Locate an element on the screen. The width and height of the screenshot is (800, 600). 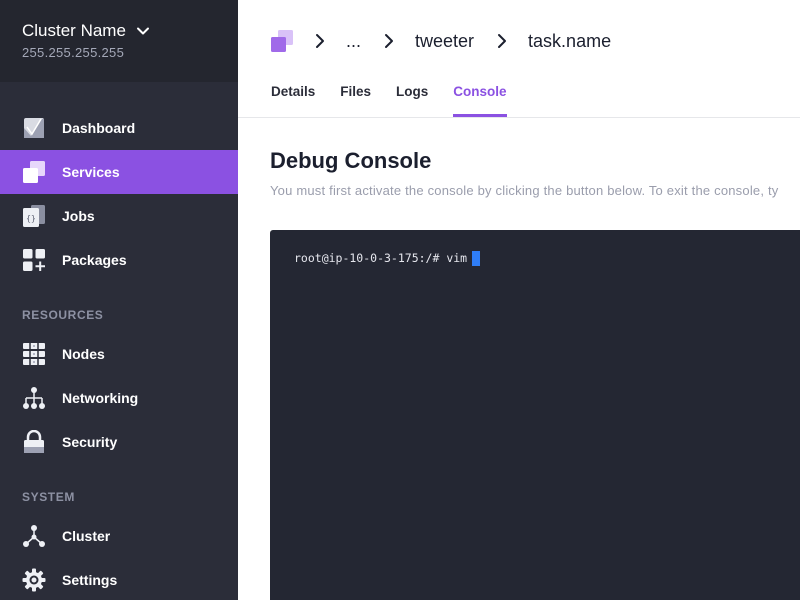
console-cursor is located at coordinates (476, 258).